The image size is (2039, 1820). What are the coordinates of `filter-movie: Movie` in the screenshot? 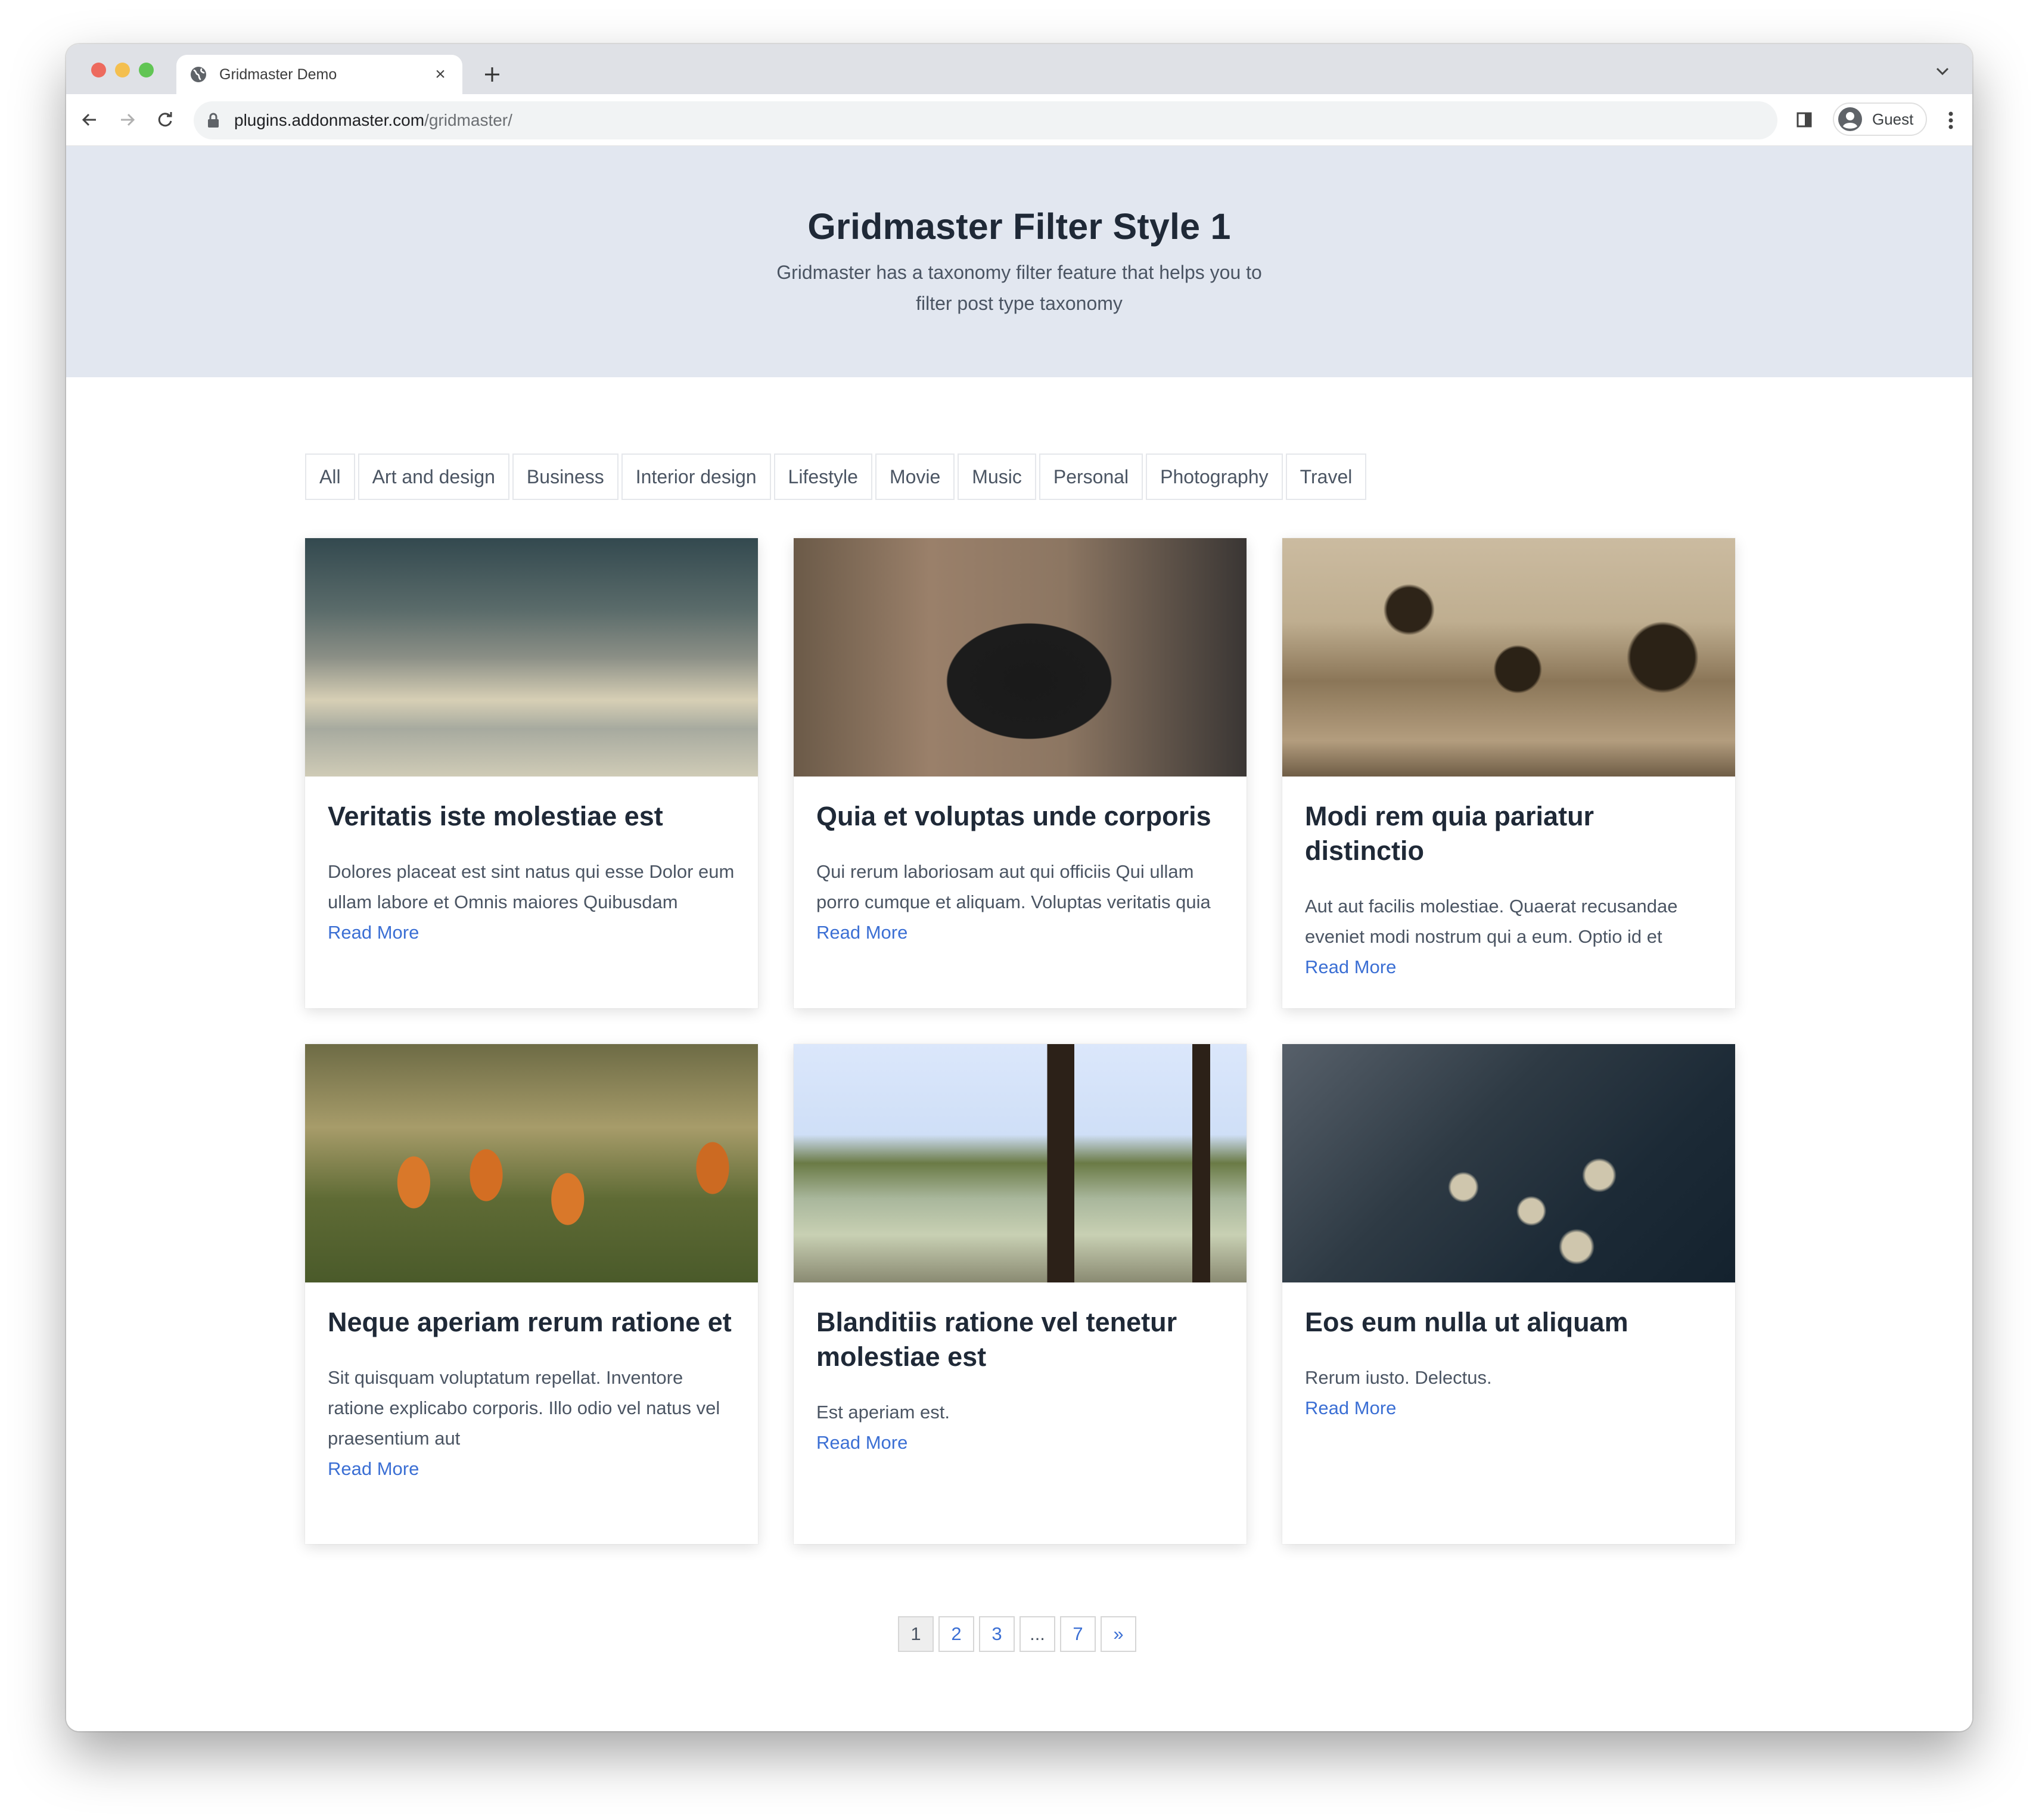 It's located at (915, 477).